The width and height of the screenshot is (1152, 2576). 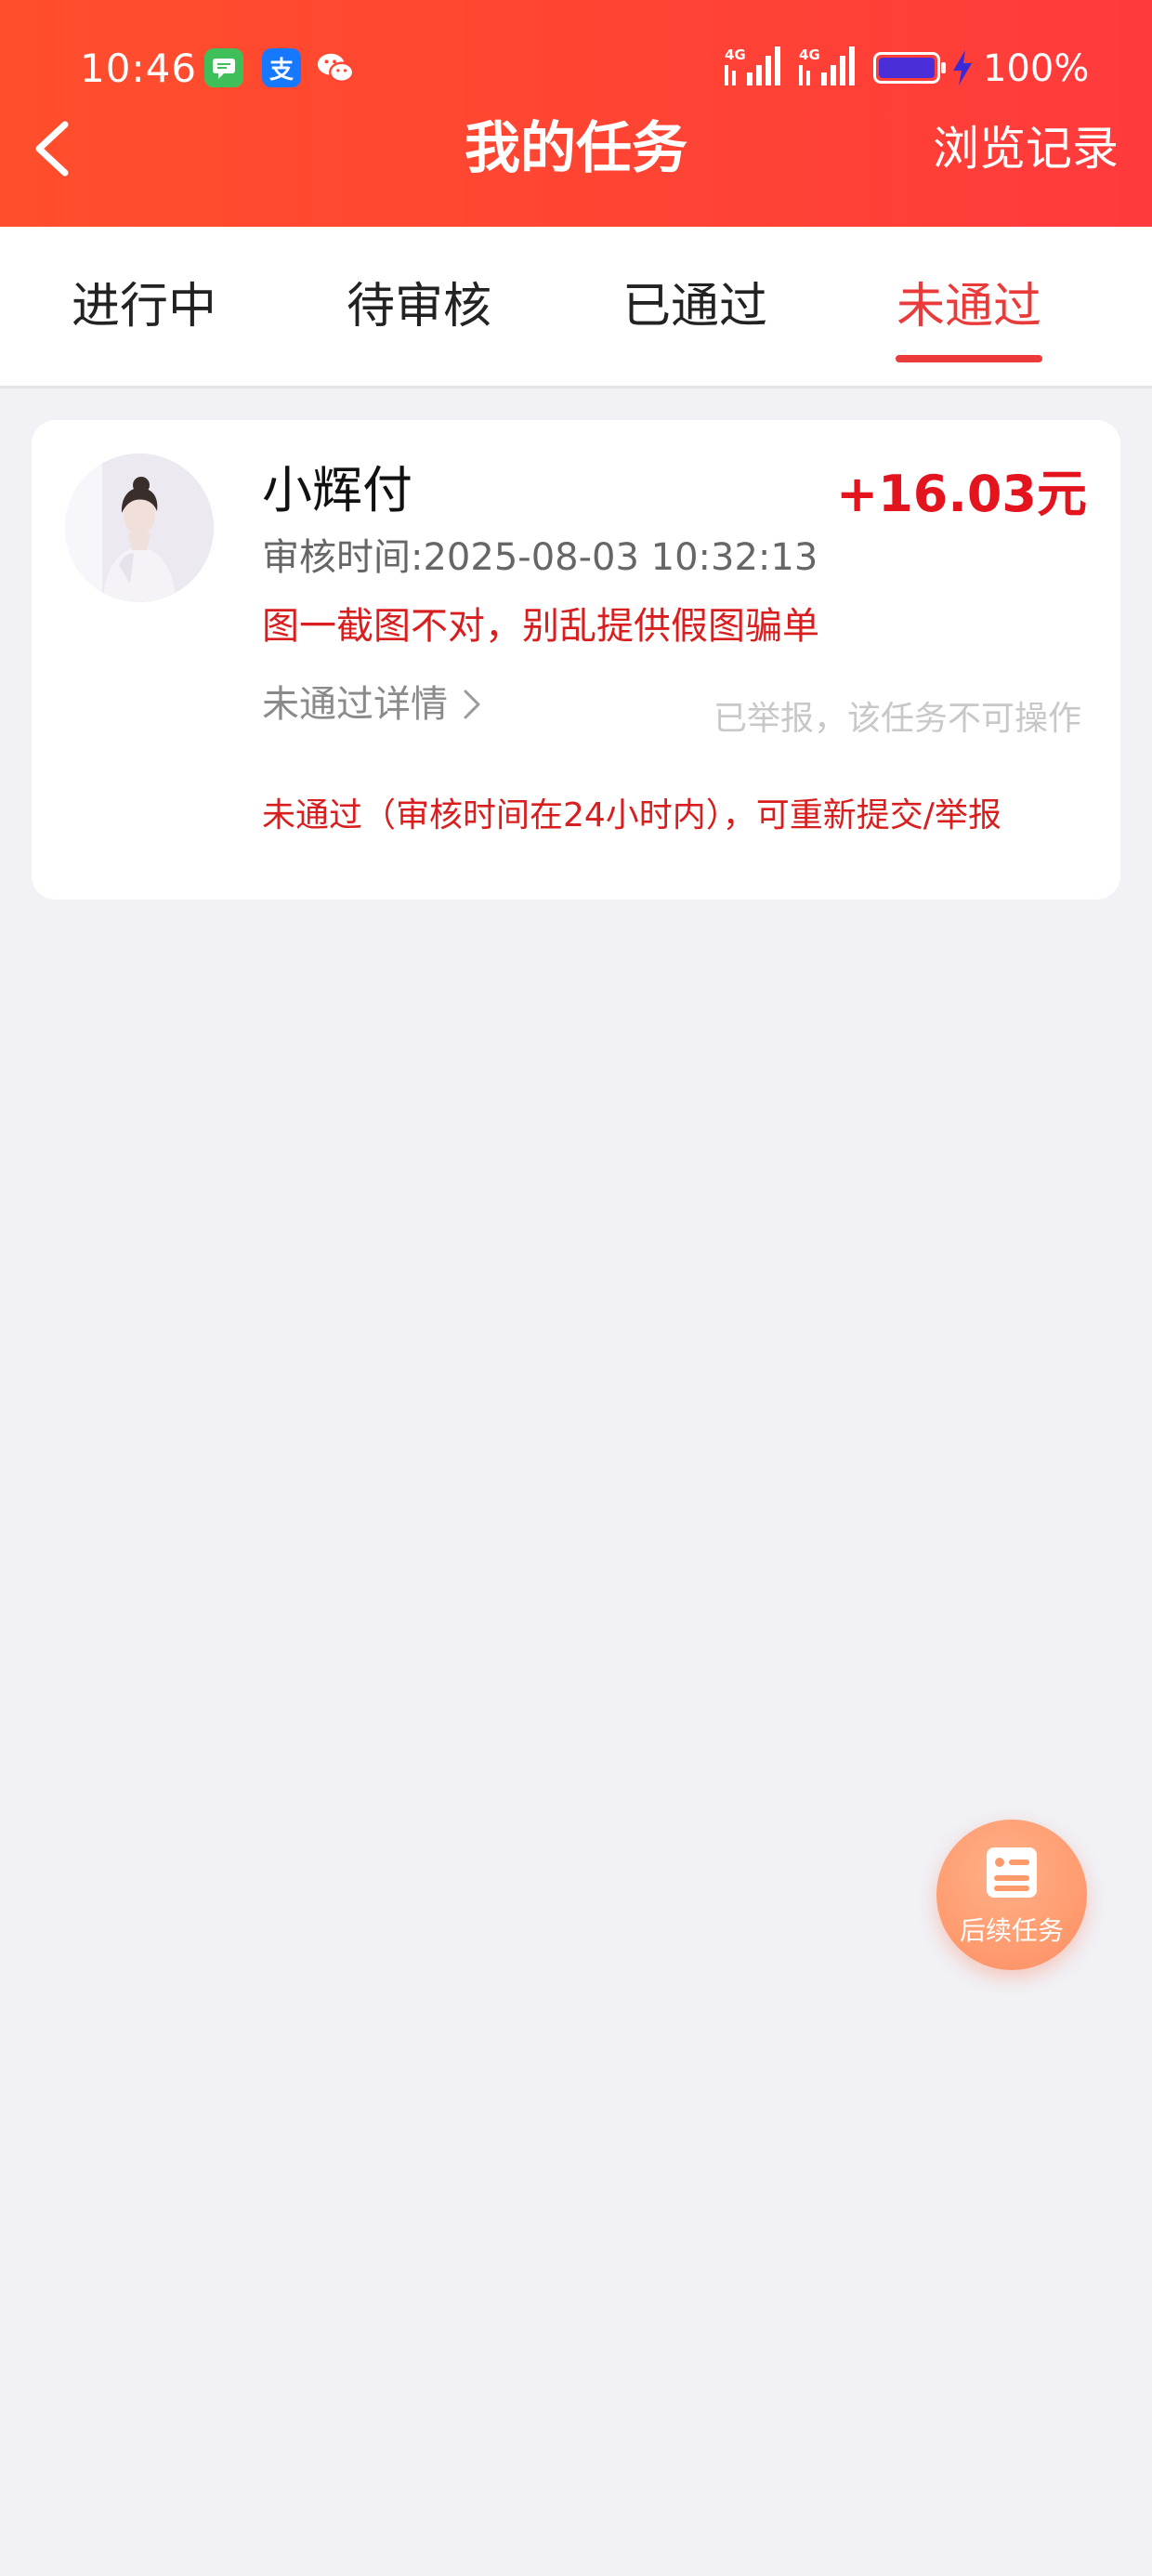 I want to click on review-time: 审核时间:2025-08-03 10:32:13, so click(x=540, y=557).